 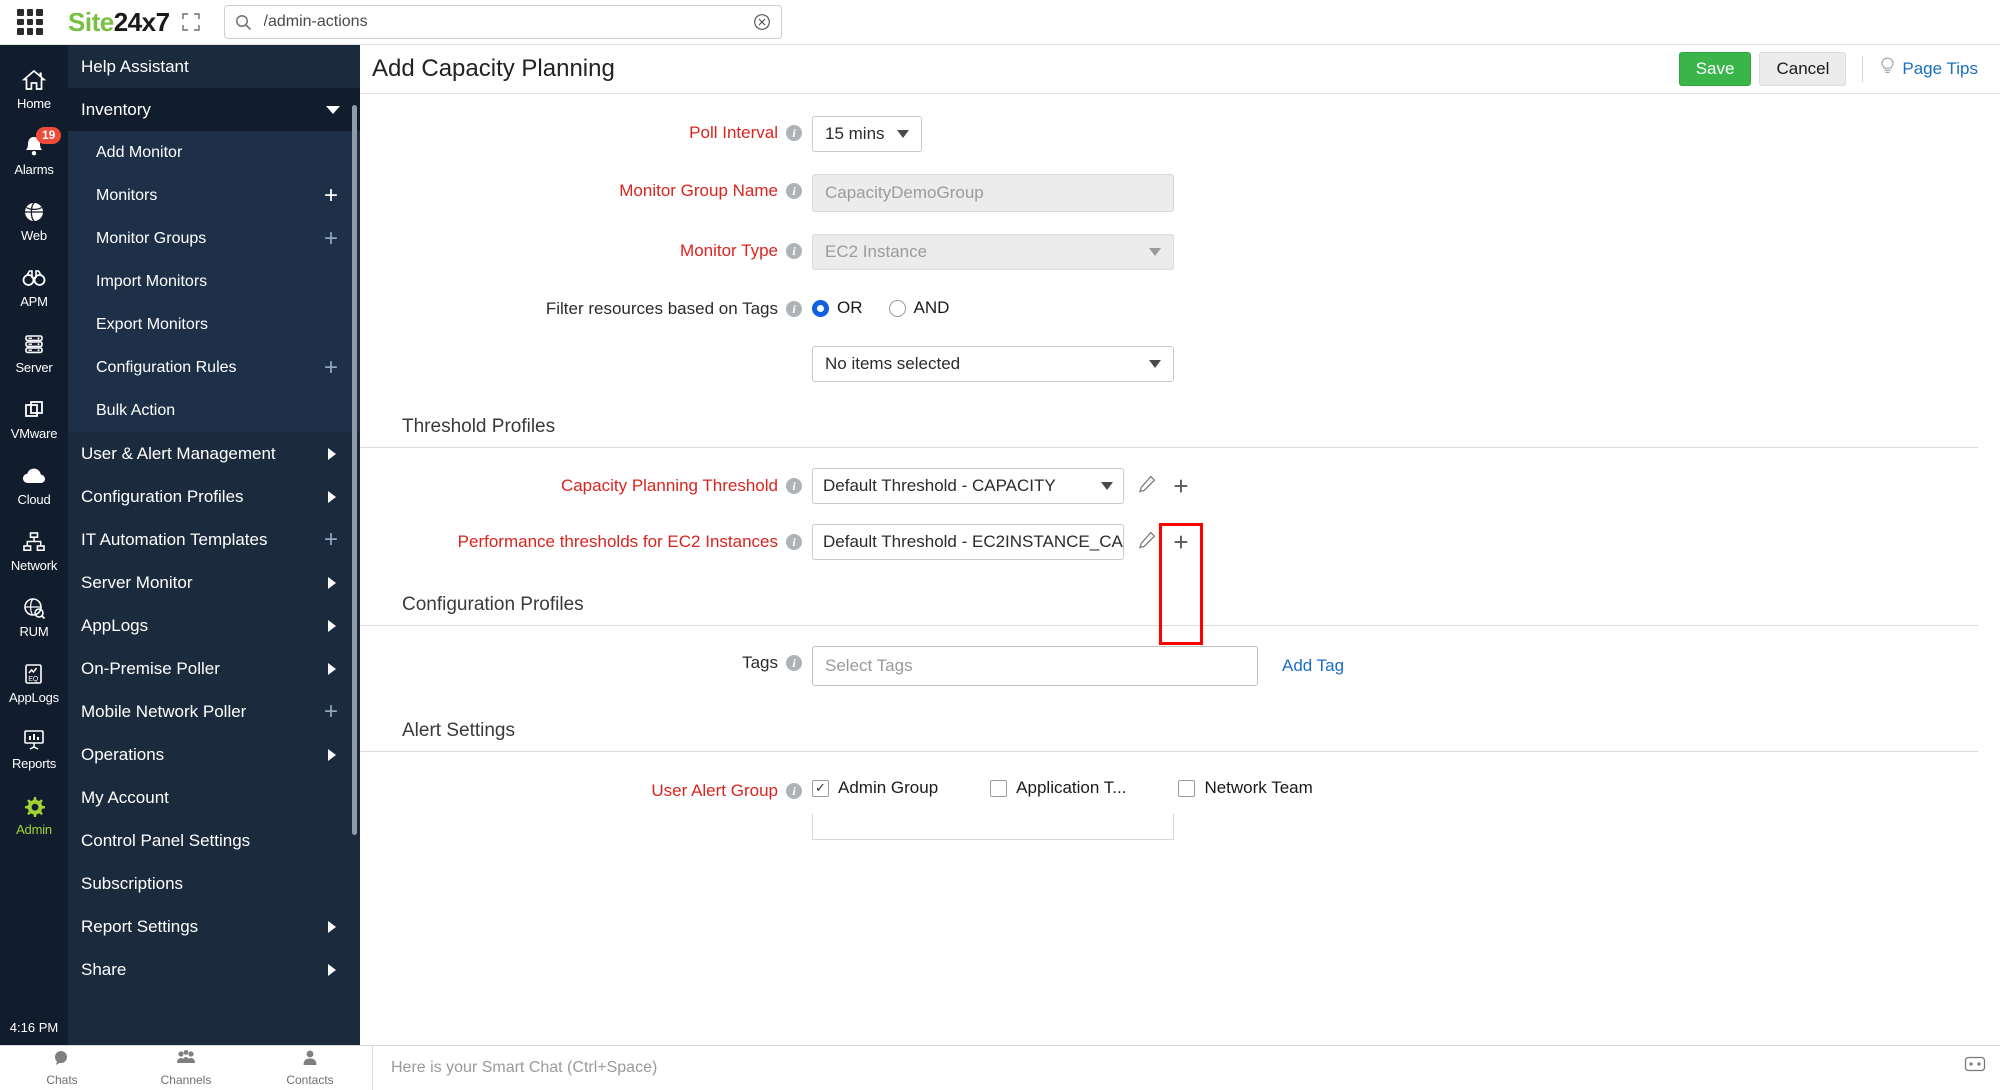 What do you see at coordinates (1940, 69) in the screenshot?
I see `page-tips-link: Page Tips` at bounding box center [1940, 69].